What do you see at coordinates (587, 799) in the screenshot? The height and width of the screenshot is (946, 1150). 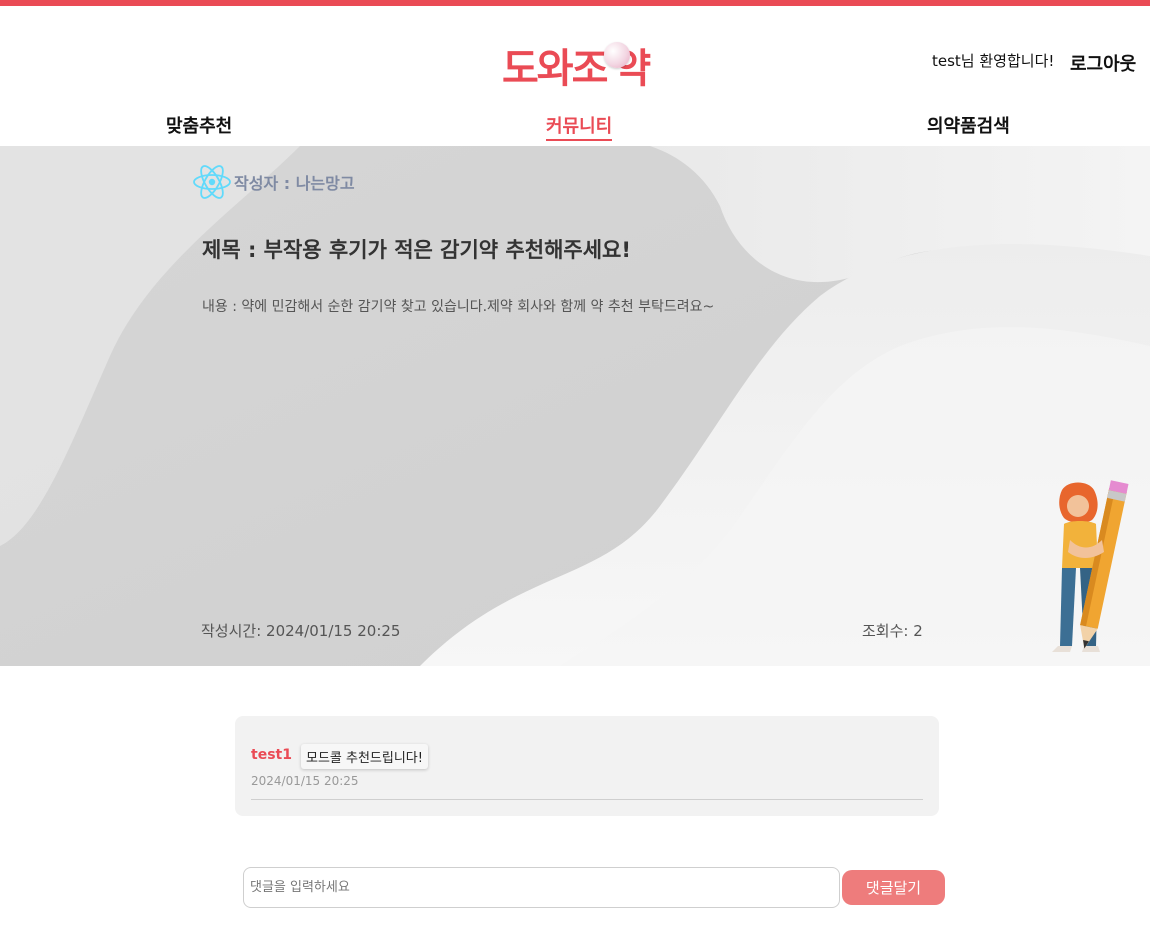 I see `comment-divider` at bounding box center [587, 799].